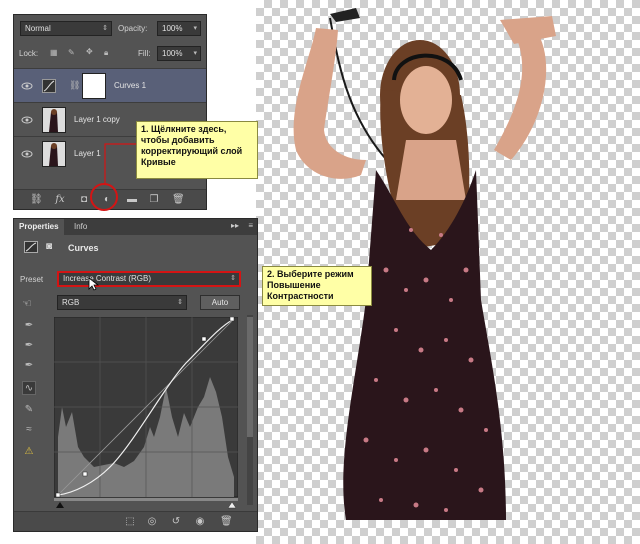 The width and height of the screenshot is (640, 544). What do you see at coordinates (83, 248) in the screenshot?
I see `adjustment-title: Curves` at bounding box center [83, 248].